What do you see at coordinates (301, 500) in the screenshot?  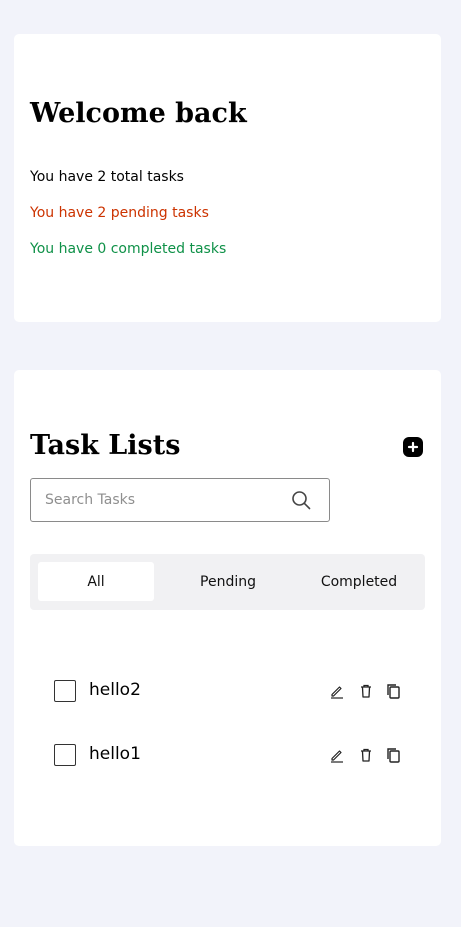 I see `search-icon` at bounding box center [301, 500].